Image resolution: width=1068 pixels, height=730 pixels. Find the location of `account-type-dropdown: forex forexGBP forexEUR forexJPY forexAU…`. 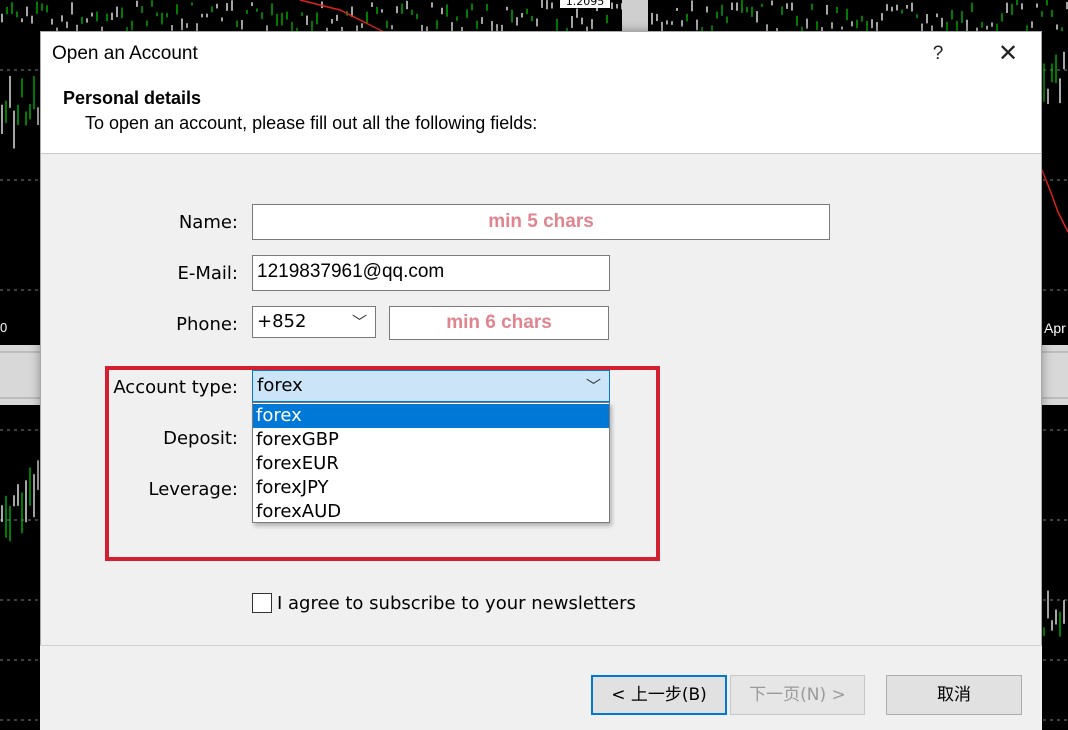

account-type-dropdown: forex forexGBP forexEUR forexJPY forexAU… is located at coordinates (431, 462).